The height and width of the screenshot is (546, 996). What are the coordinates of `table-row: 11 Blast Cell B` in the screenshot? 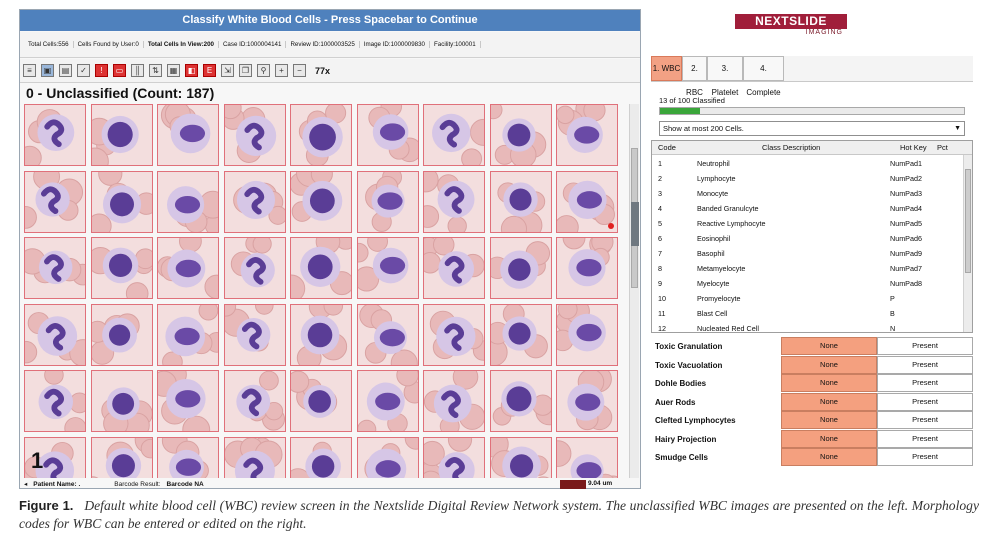 It's located at (807, 312).